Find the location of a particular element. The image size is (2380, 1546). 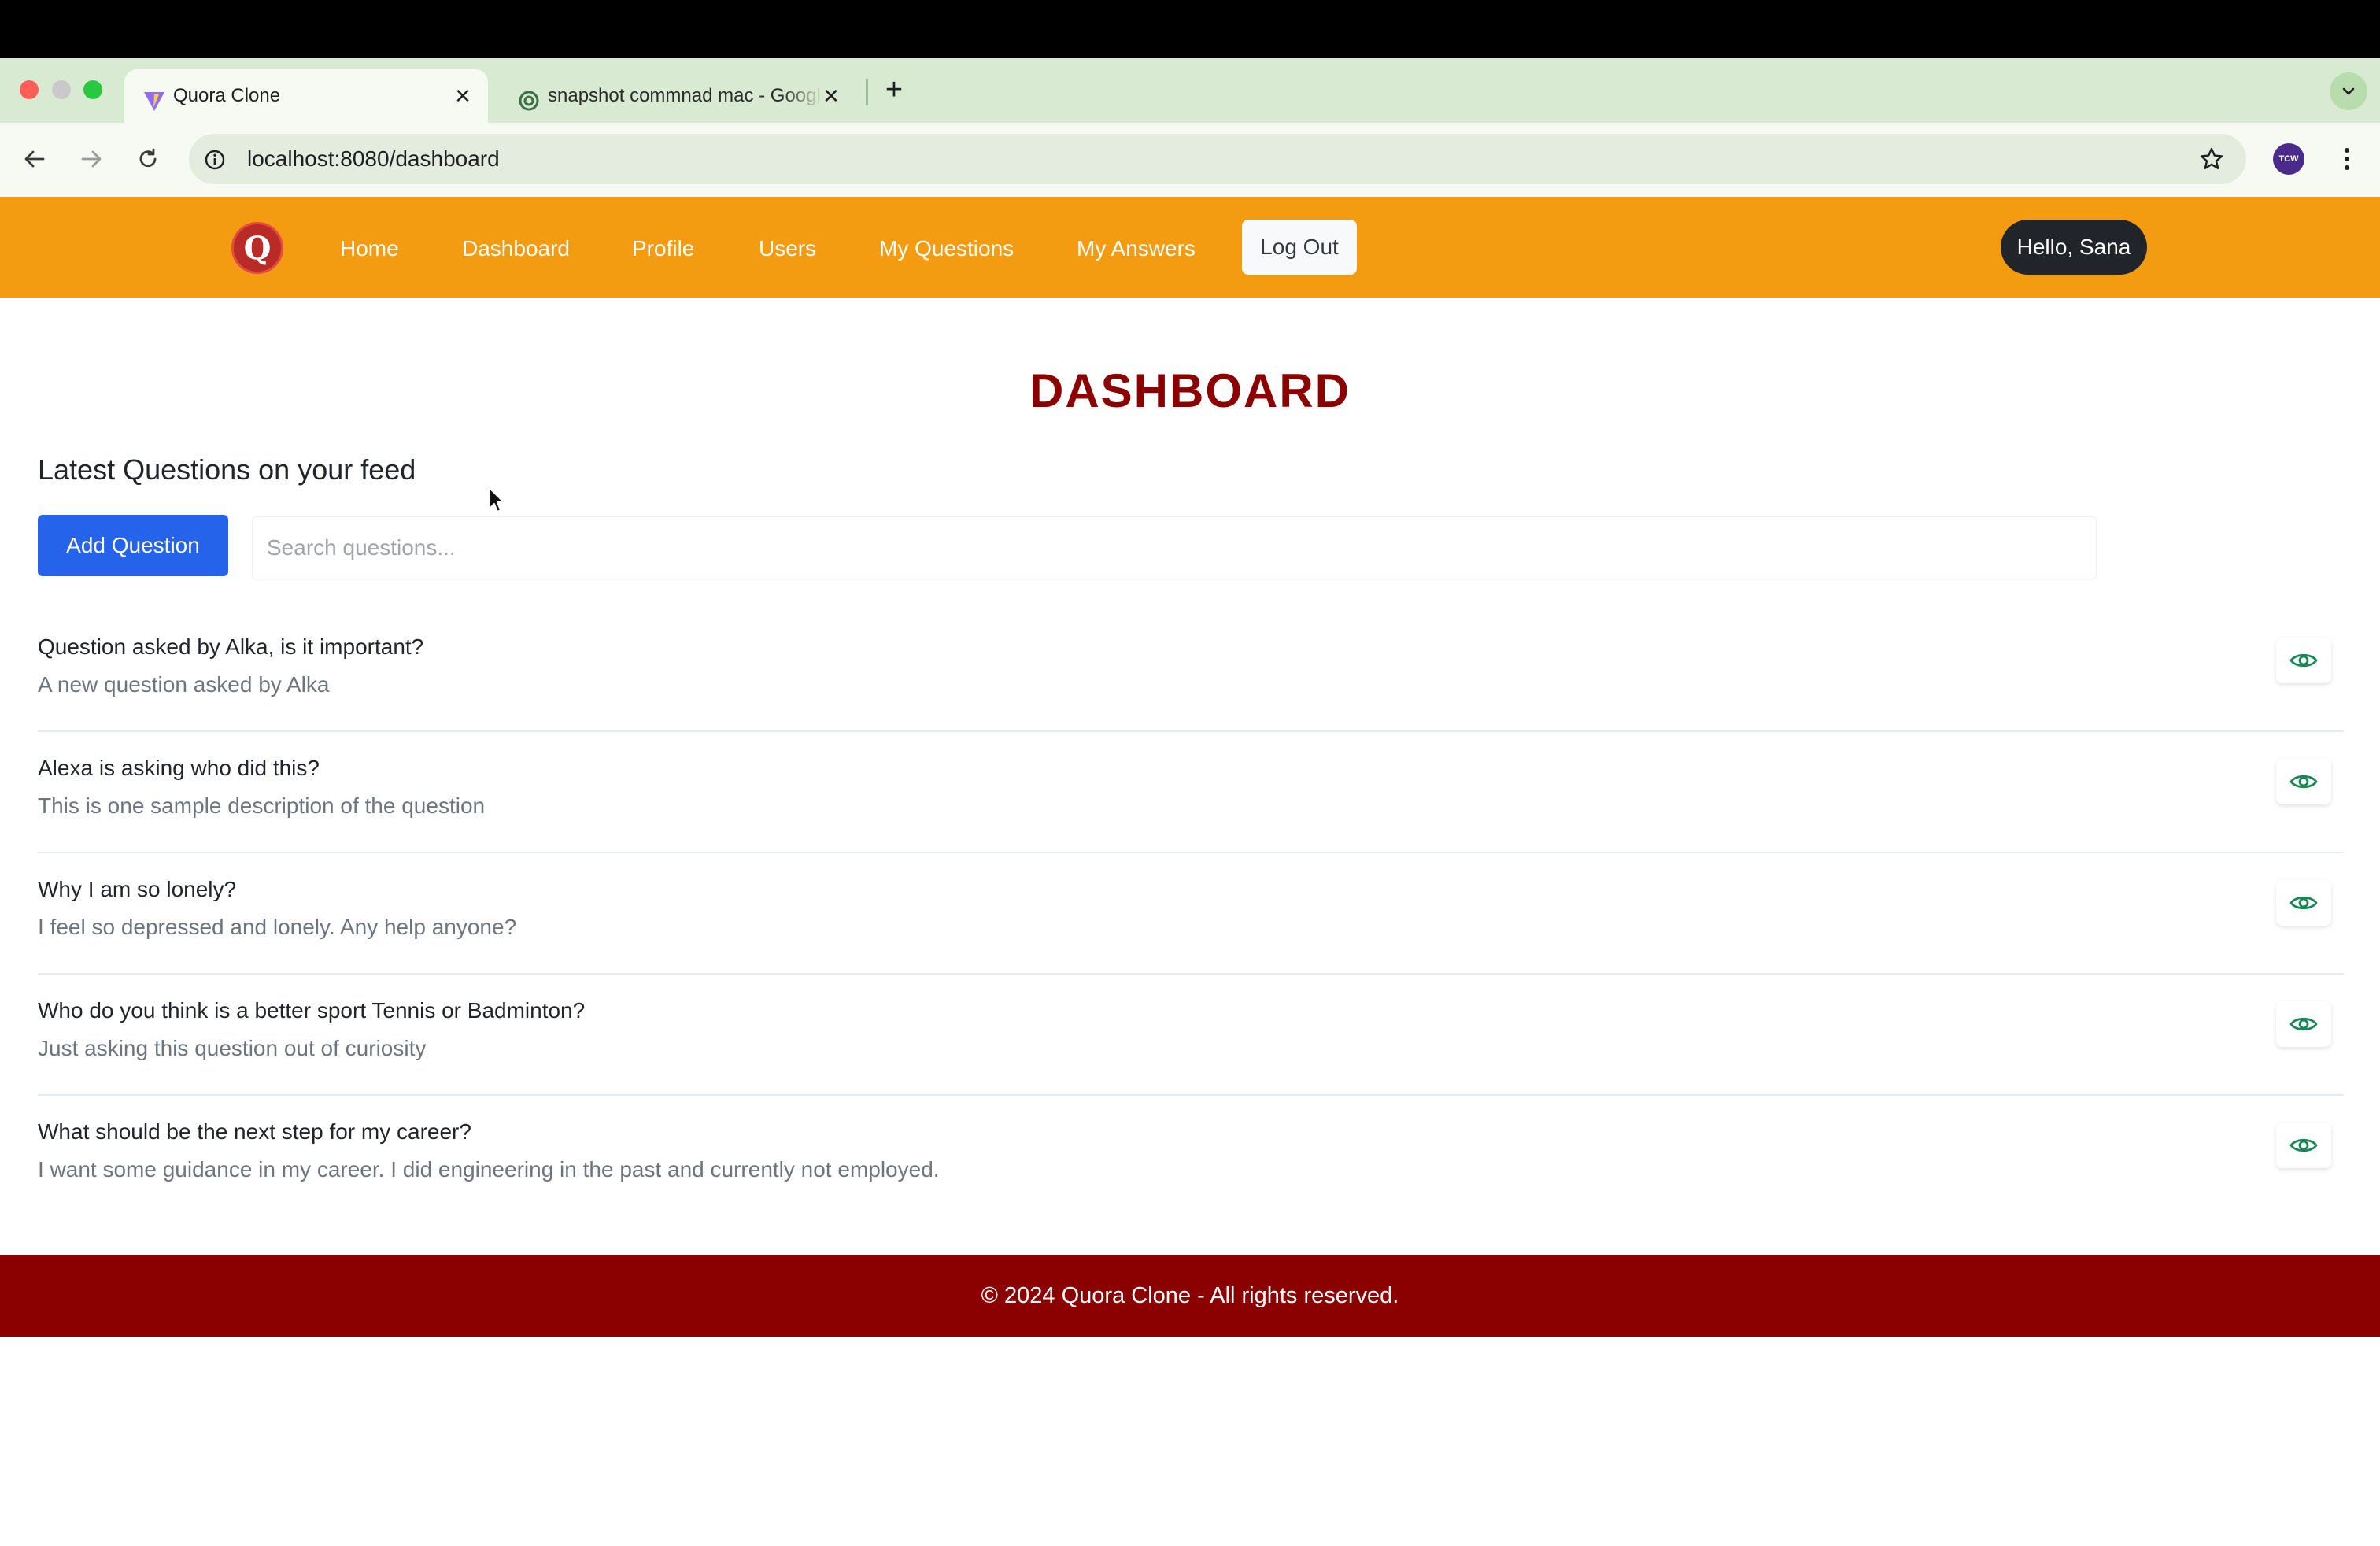

loading-favicon-icon is located at coordinates (529, 101).